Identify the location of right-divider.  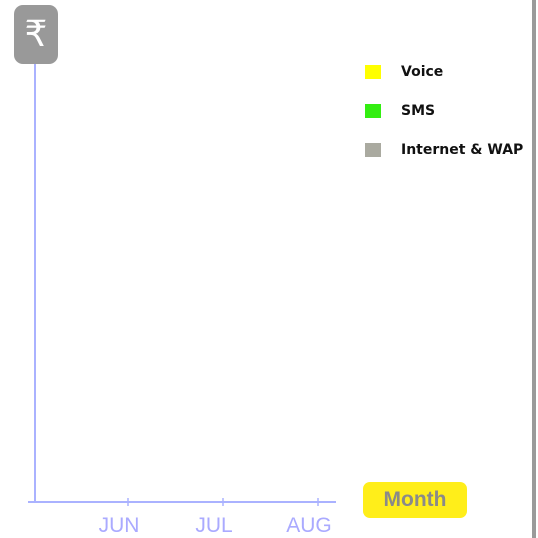
(534, 269).